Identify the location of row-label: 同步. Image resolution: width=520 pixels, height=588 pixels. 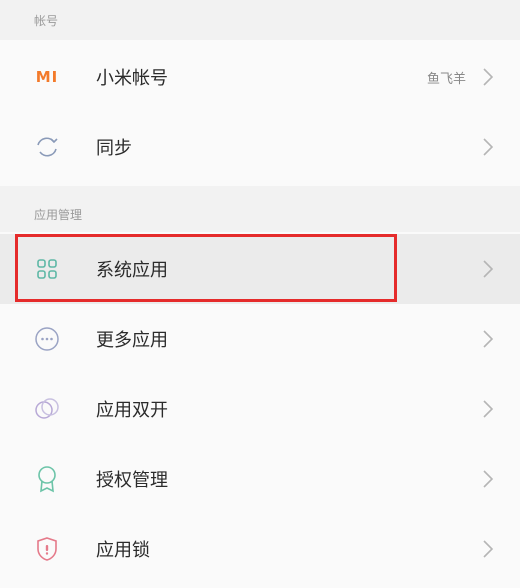
(114, 148).